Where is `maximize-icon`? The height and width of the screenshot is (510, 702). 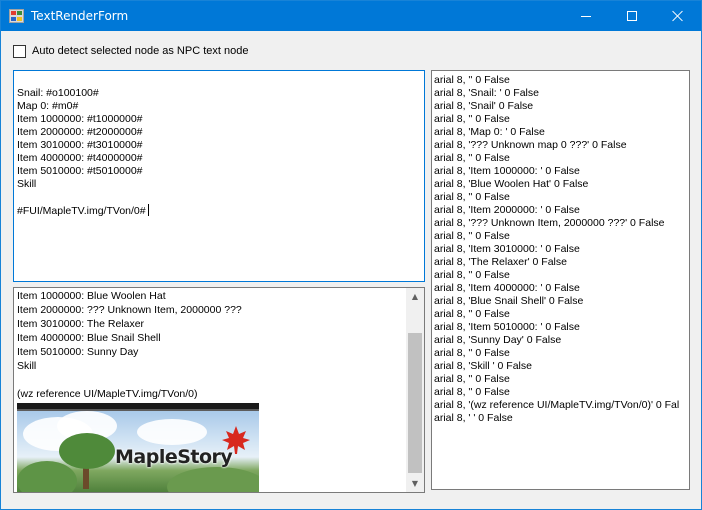 maximize-icon is located at coordinates (632, 16).